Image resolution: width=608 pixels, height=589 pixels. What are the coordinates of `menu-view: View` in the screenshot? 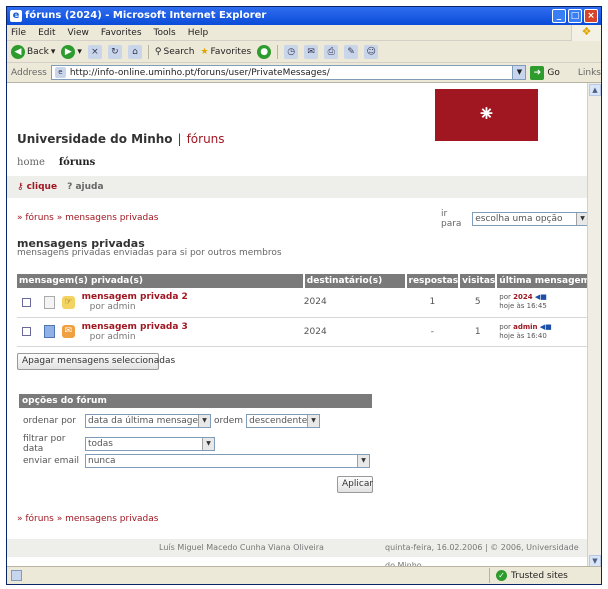 It's located at (78, 33).